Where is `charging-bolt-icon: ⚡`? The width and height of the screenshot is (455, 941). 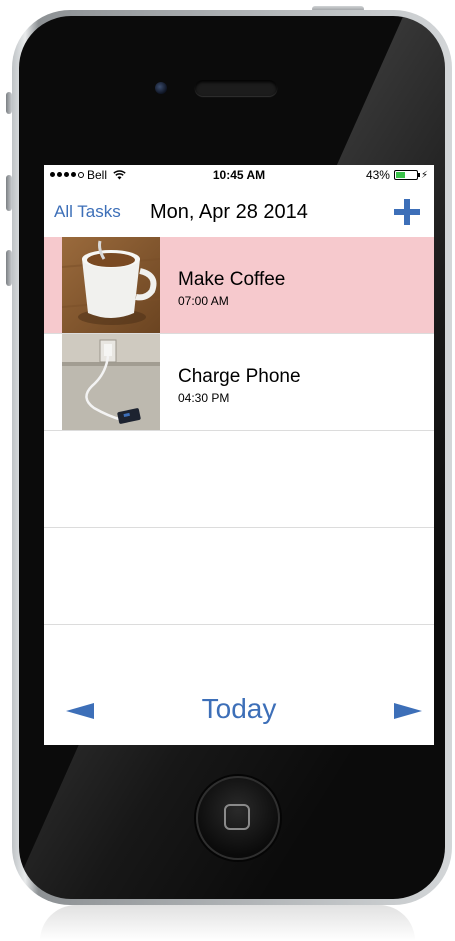 charging-bolt-icon: ⚡ is located at coordinates (424, 175).